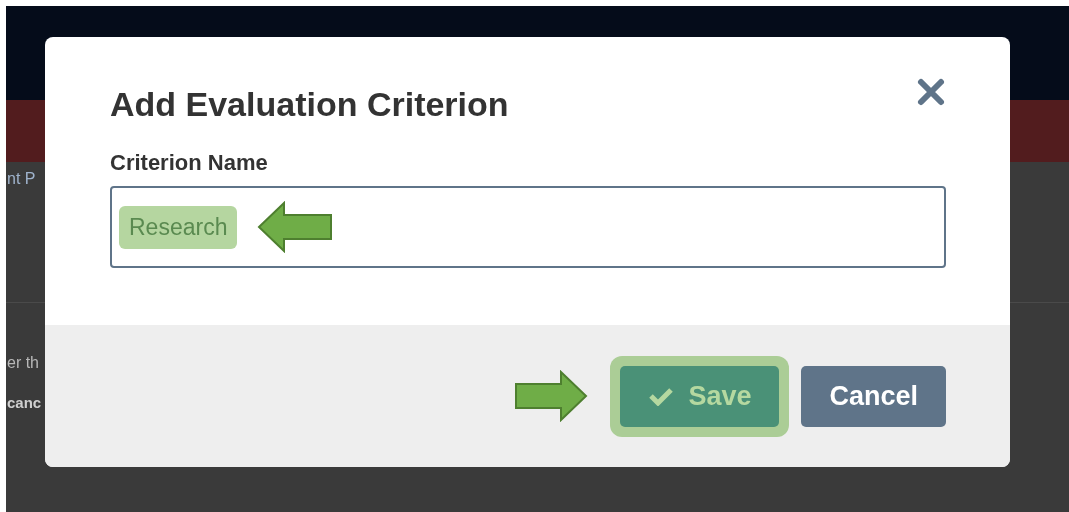 The width and height of the screenshot is (1069, 512). I want to click on cancel-button: Cancel, so click(873, 396).